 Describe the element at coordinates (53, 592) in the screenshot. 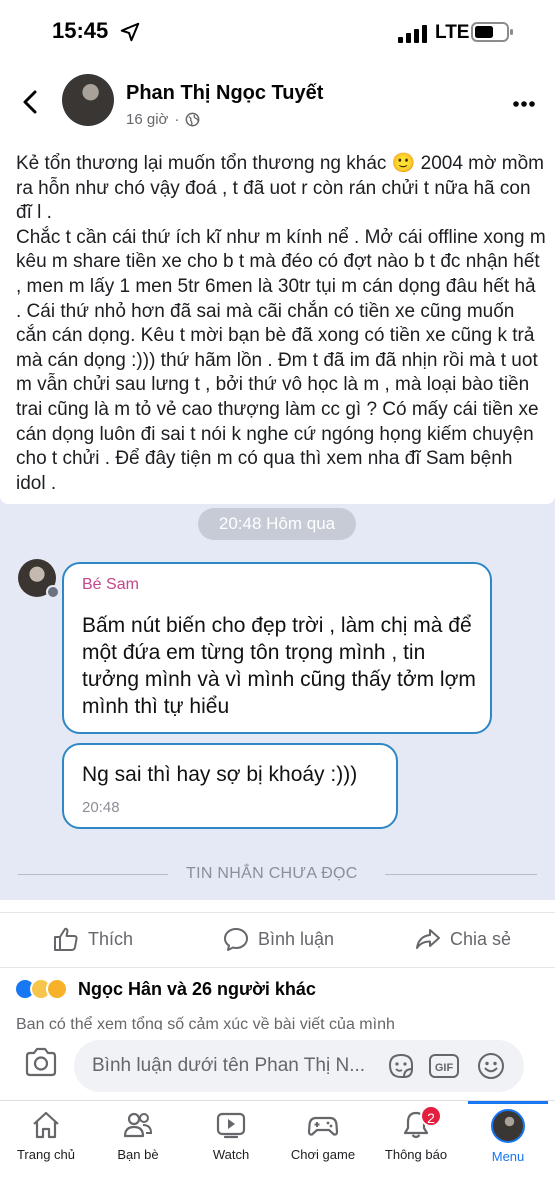

I see `sender-status-badge` at that location.